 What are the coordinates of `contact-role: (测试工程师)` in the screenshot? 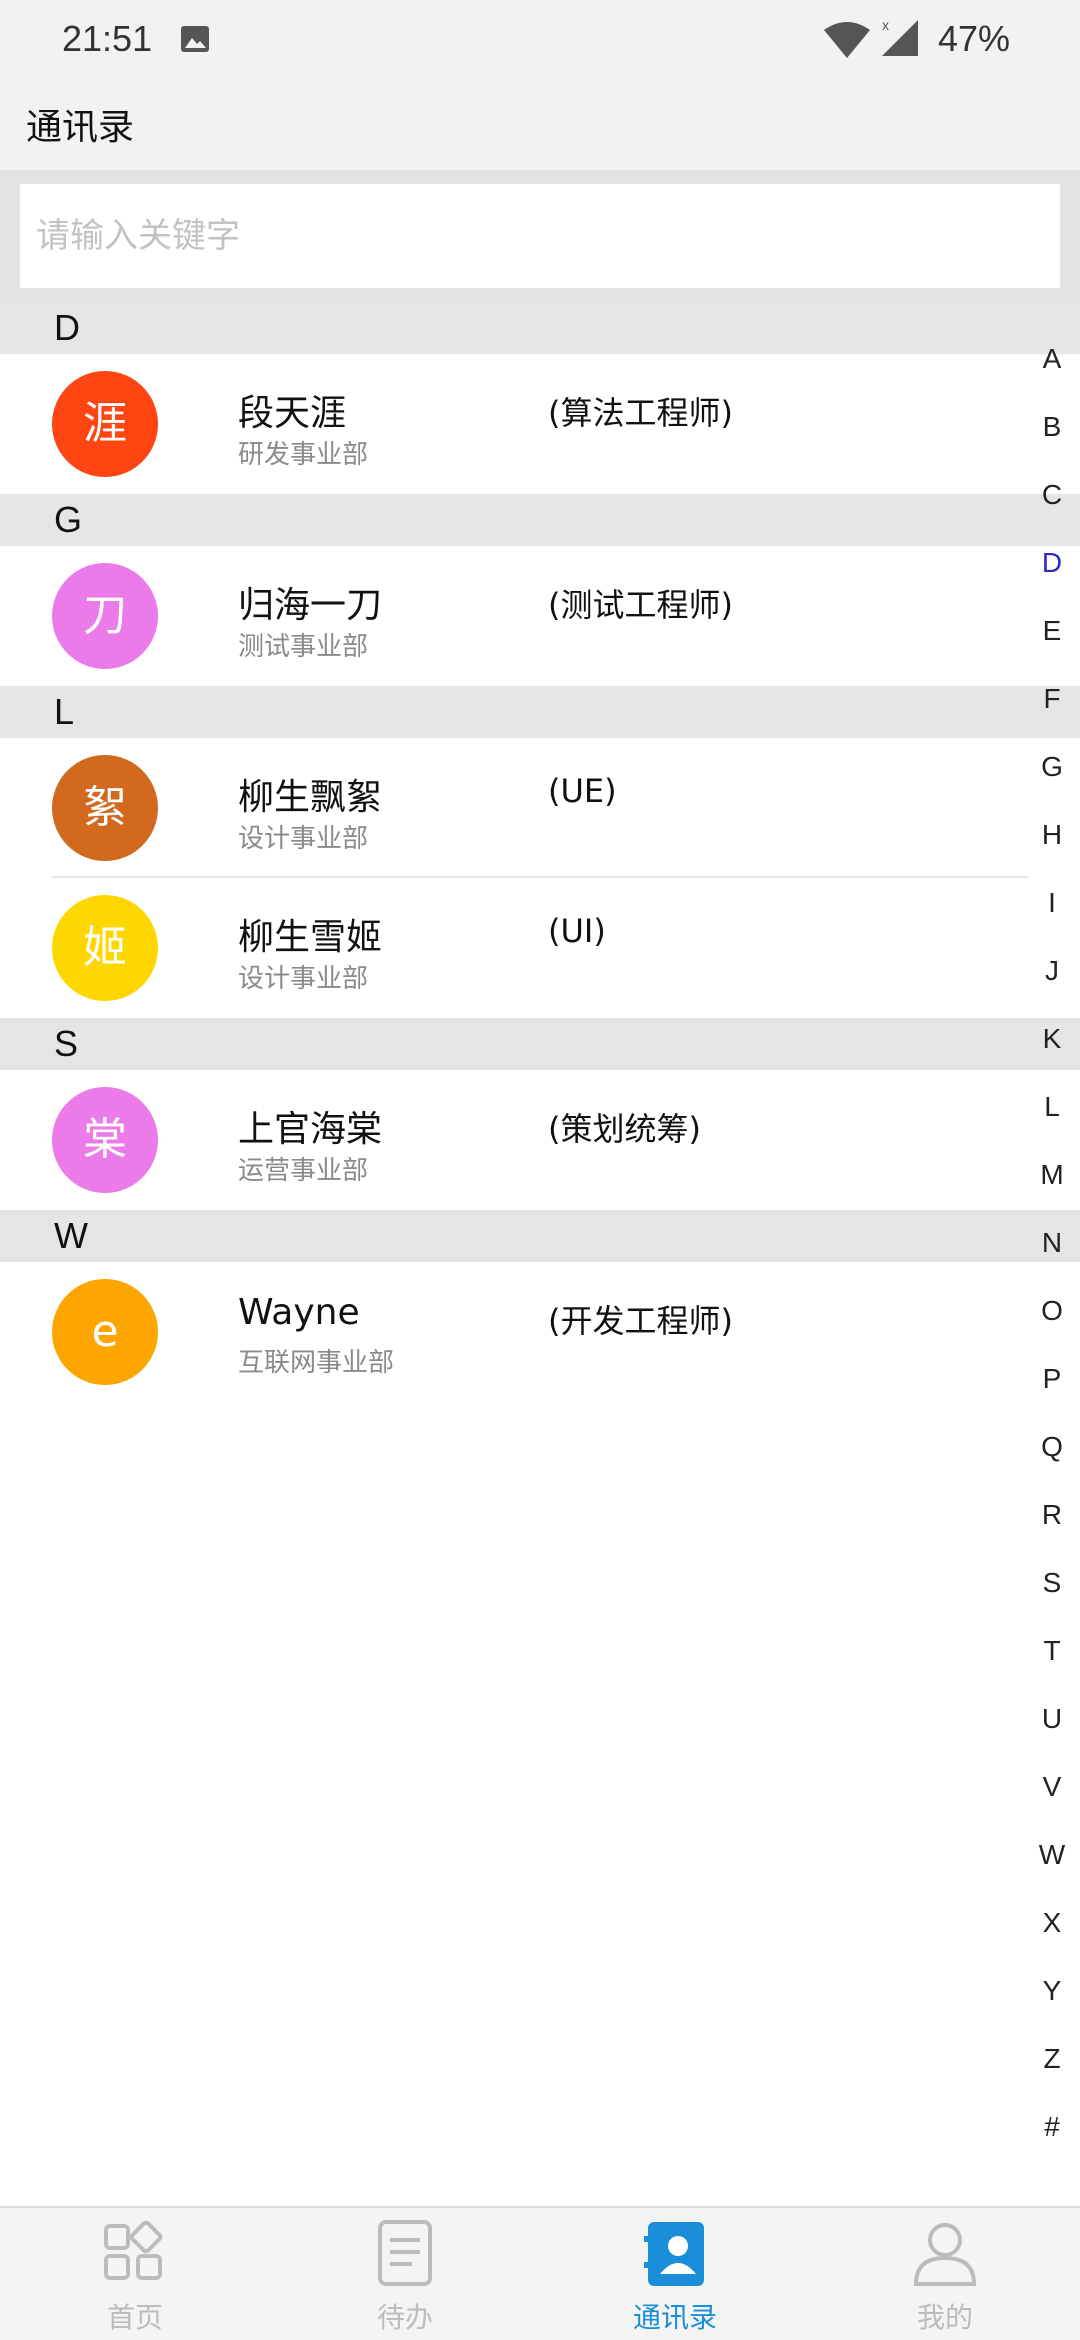 It's located at (640, 605).